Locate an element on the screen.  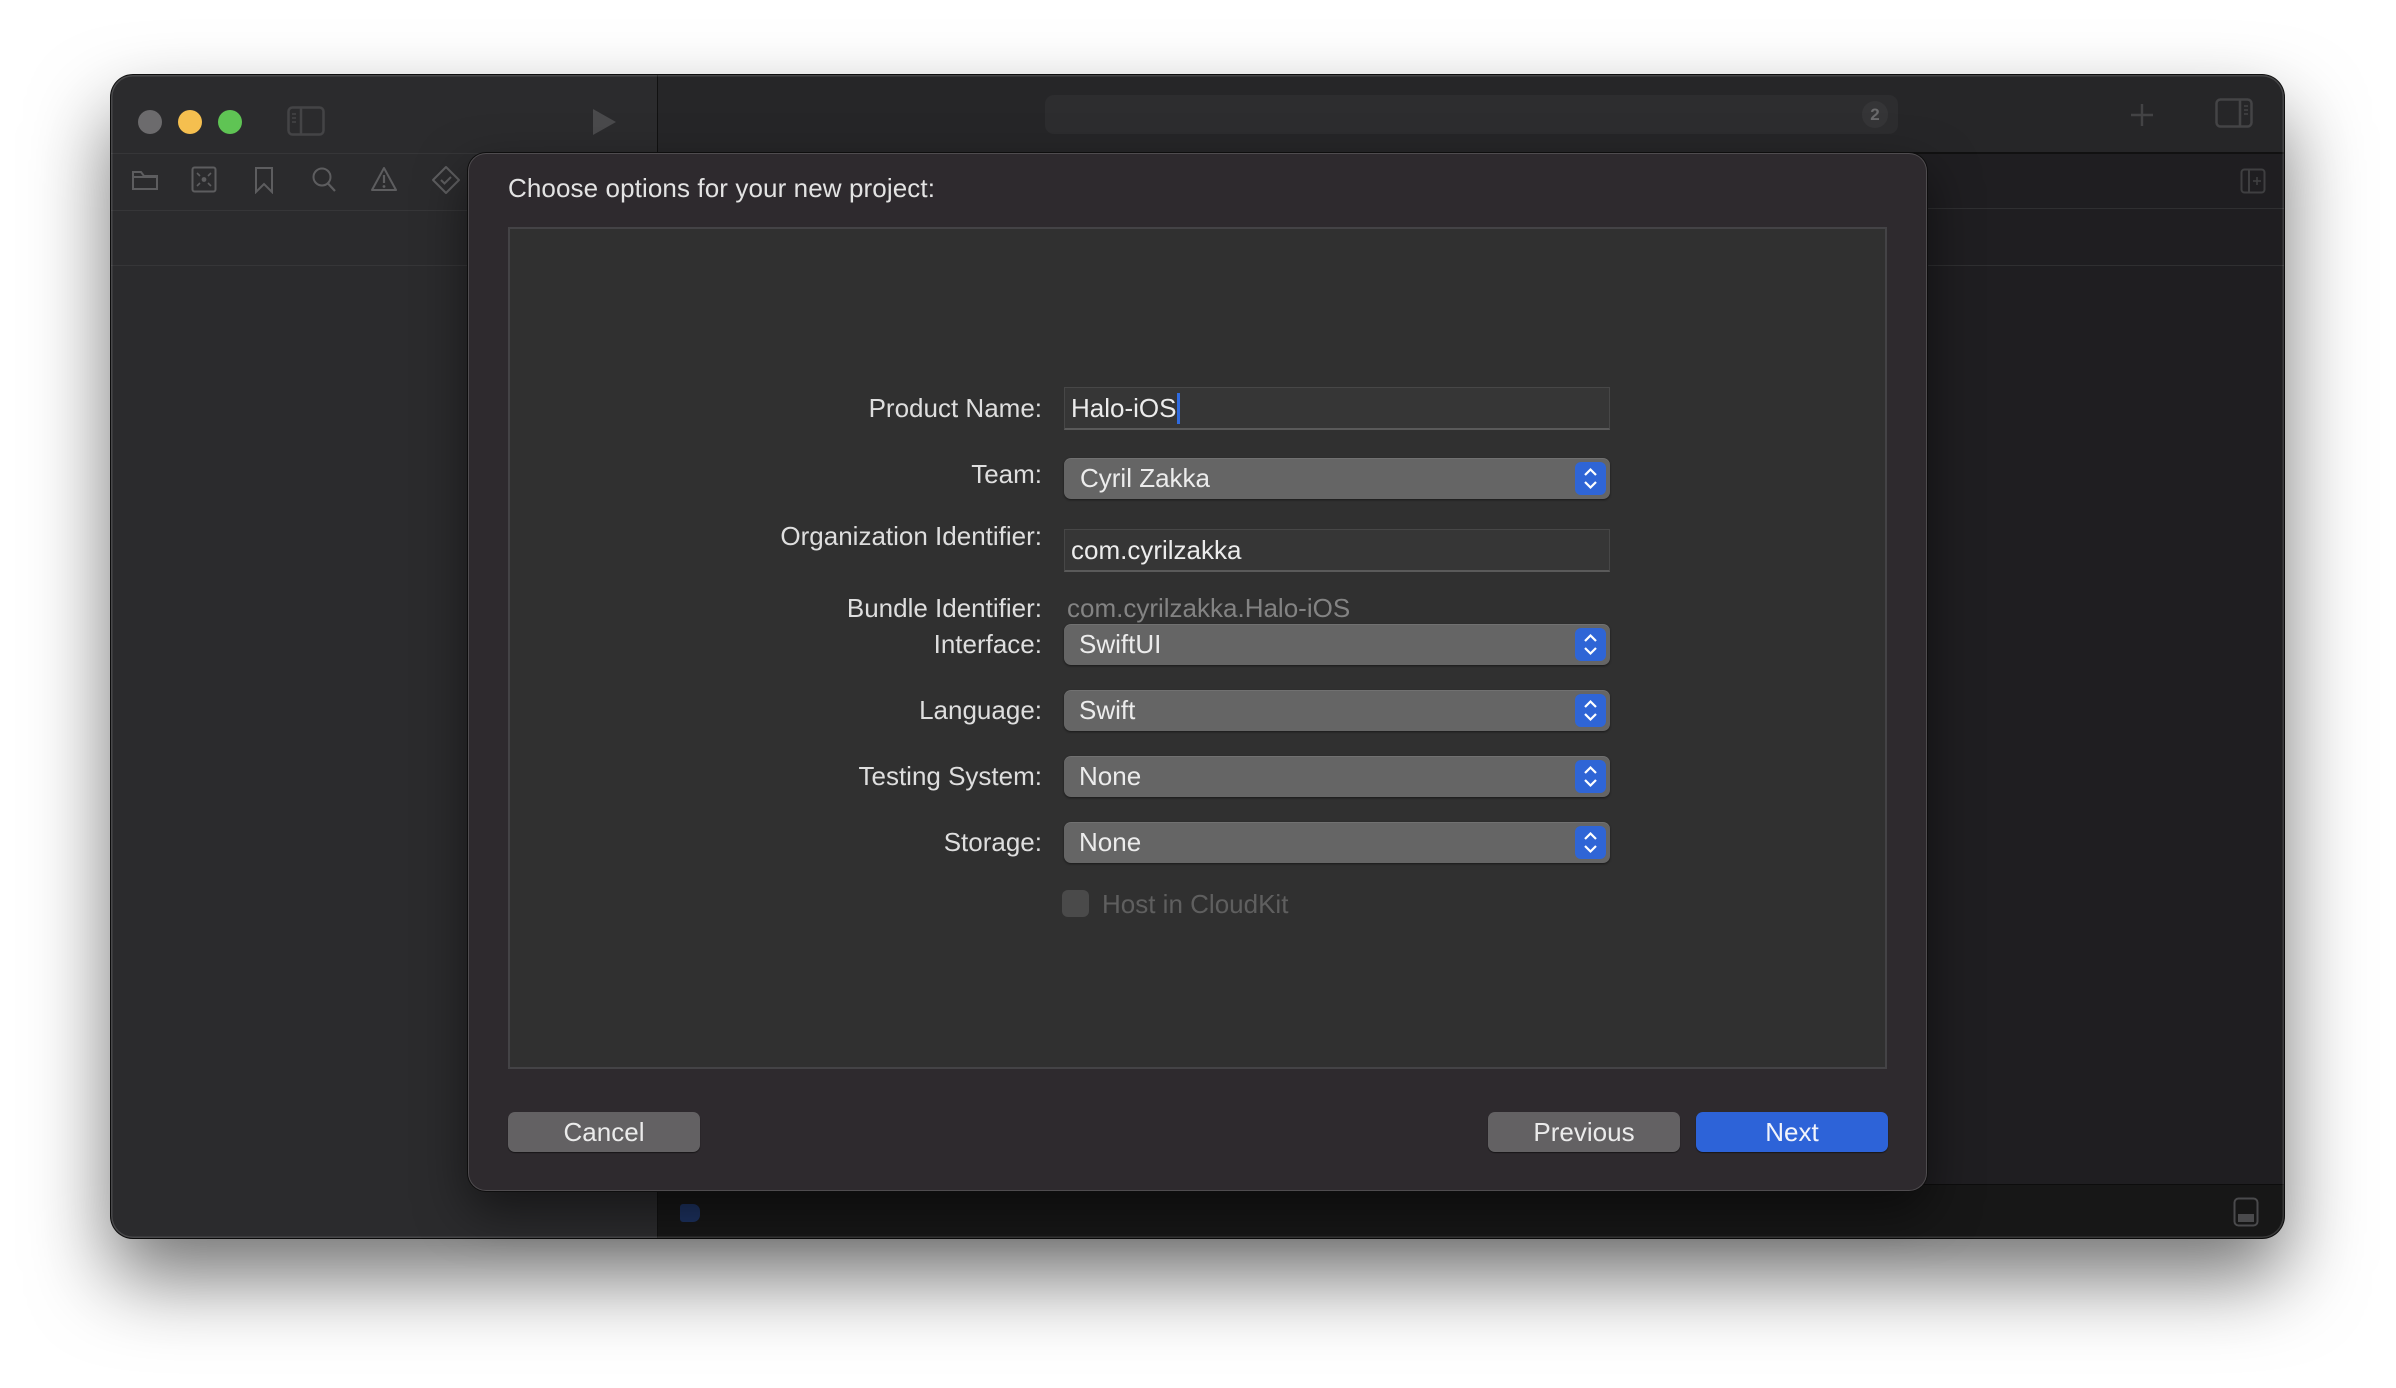
activity-viewer: 2 is located at coordinates (1471, 114).